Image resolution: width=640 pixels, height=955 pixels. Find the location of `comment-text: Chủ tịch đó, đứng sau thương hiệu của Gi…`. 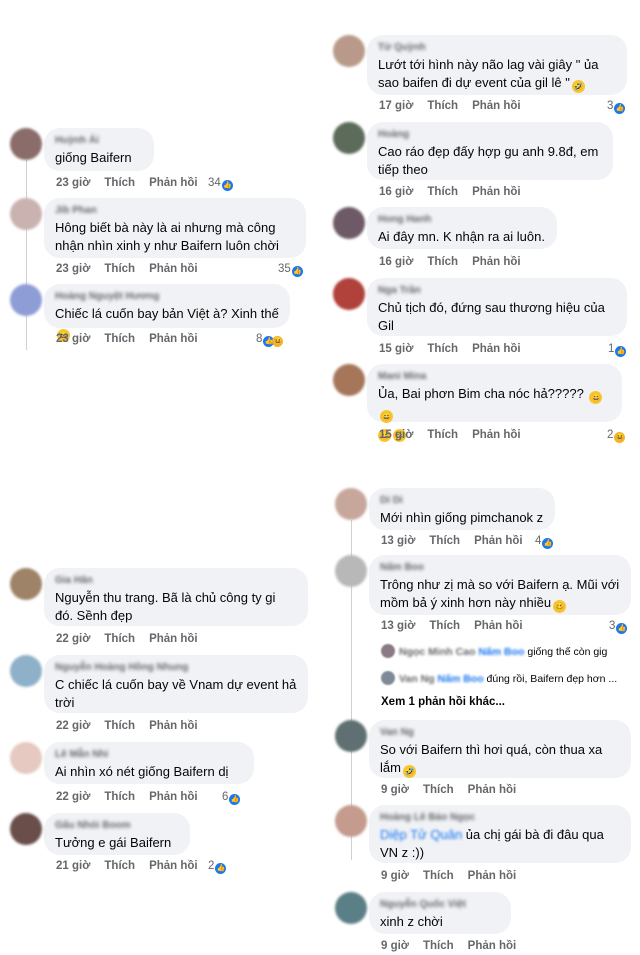

comment-text: Chủ tịch đó, đứng sau thương hiệu của Gi… is located at coordinates (491, 316).